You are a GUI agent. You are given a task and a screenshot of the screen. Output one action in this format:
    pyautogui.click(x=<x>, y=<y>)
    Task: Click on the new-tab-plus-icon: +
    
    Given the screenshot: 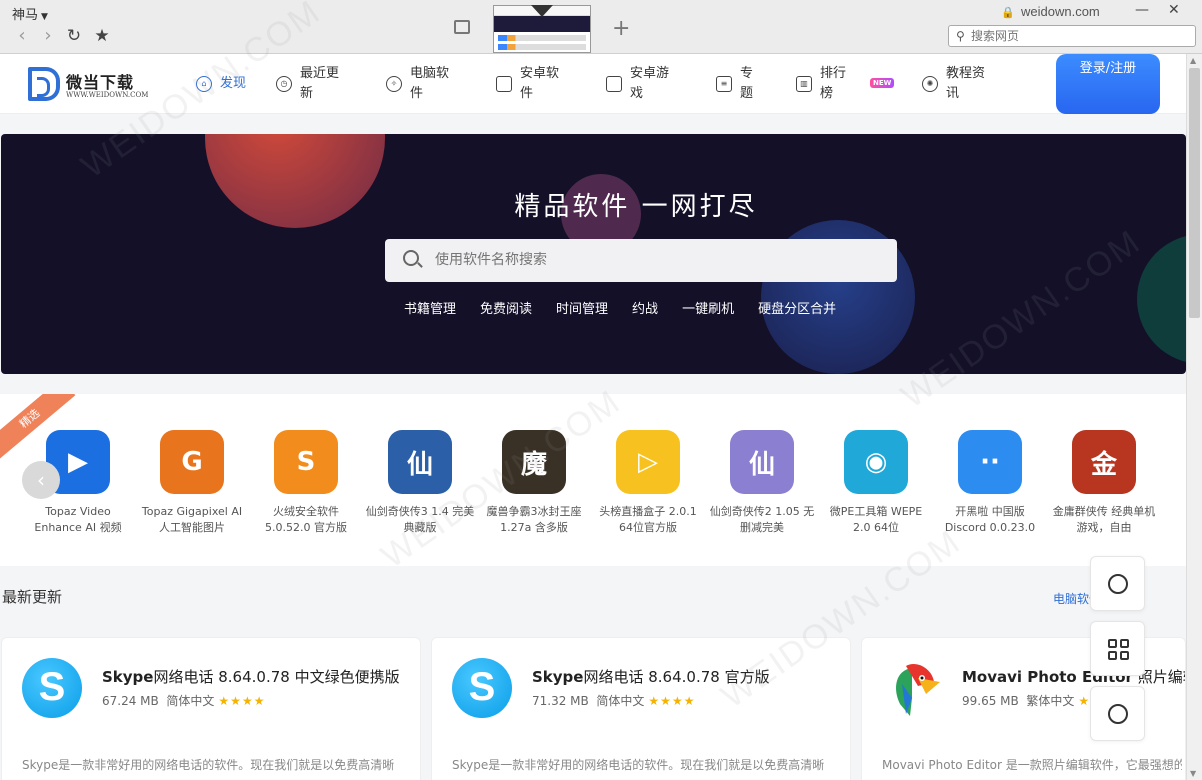 What is the action you would take?
    pyautogui.click(x=621, y=28)
    